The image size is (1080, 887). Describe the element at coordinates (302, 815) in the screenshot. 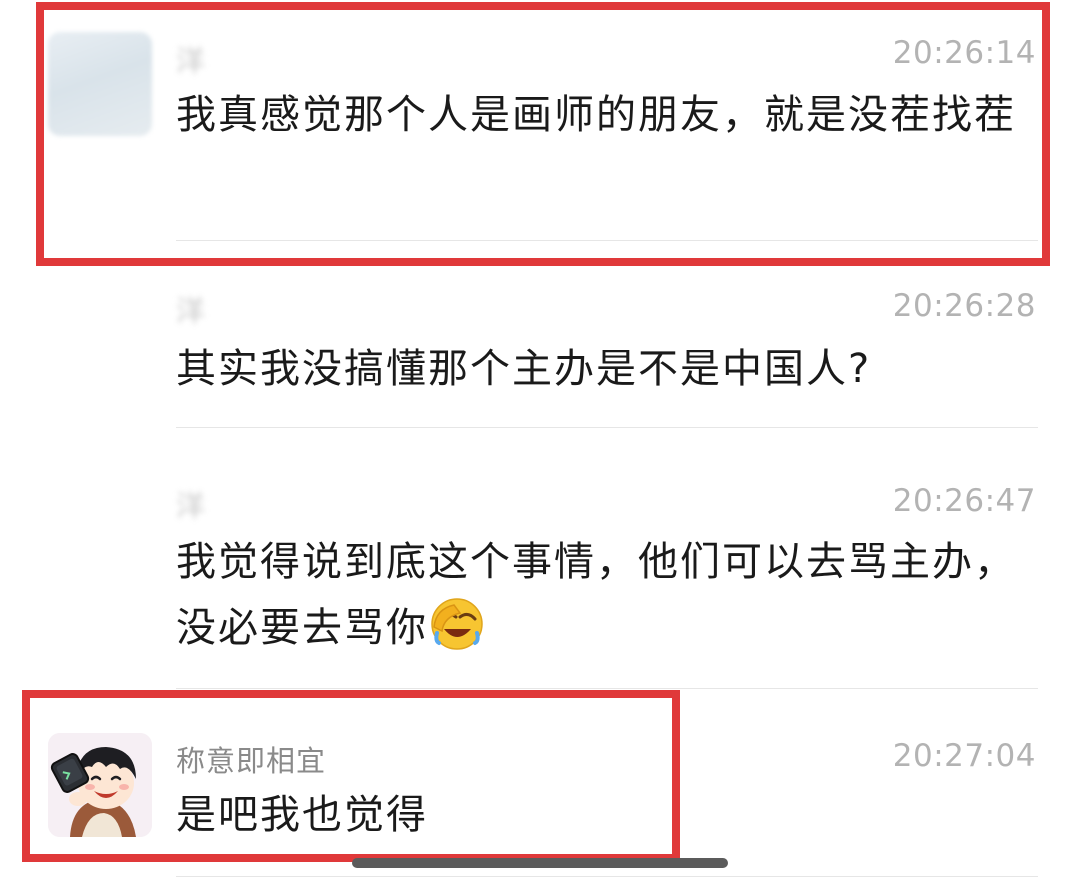

I see `message-text: 是吧我也觉得` at that location.